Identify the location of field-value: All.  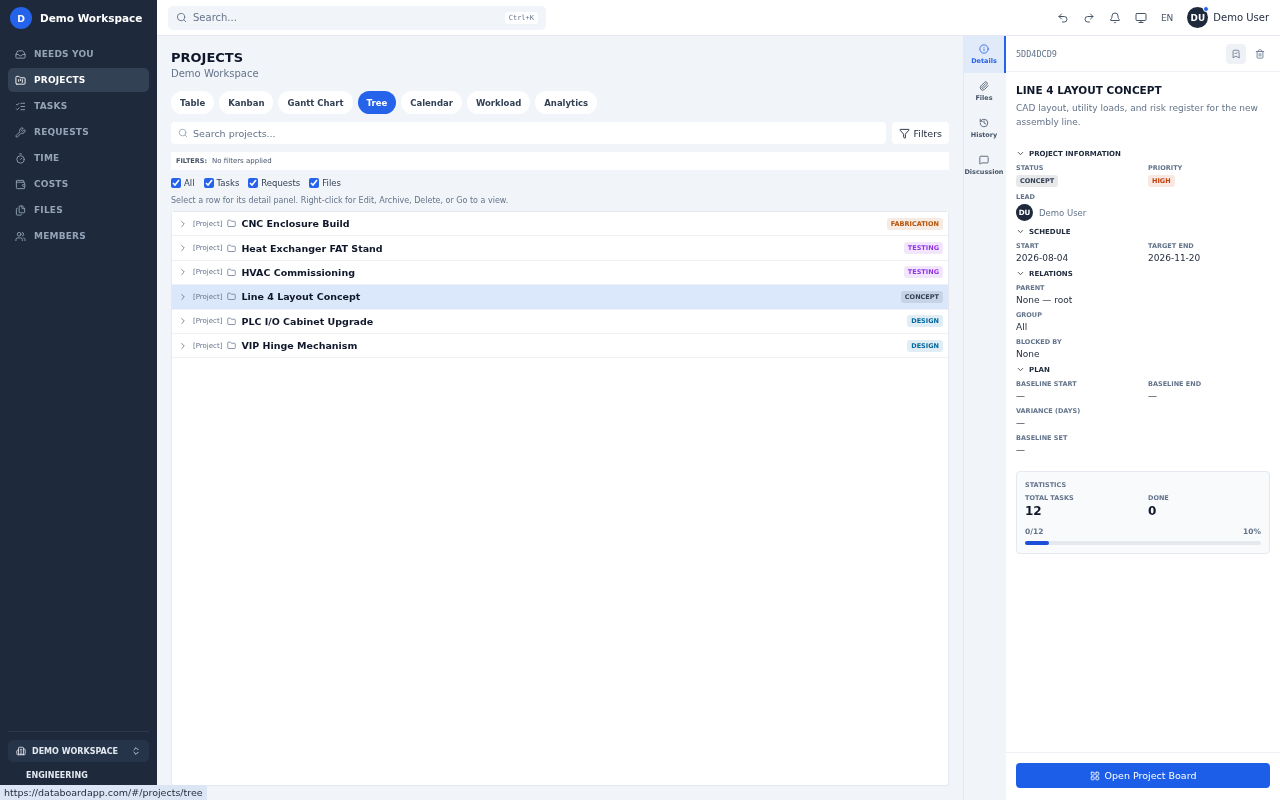
(1022, 327).